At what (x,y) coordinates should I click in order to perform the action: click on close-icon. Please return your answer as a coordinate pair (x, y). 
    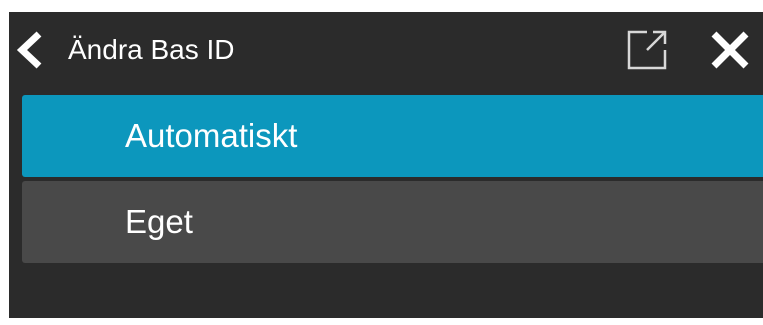
    Looking at the image, I should click on (730, 50).